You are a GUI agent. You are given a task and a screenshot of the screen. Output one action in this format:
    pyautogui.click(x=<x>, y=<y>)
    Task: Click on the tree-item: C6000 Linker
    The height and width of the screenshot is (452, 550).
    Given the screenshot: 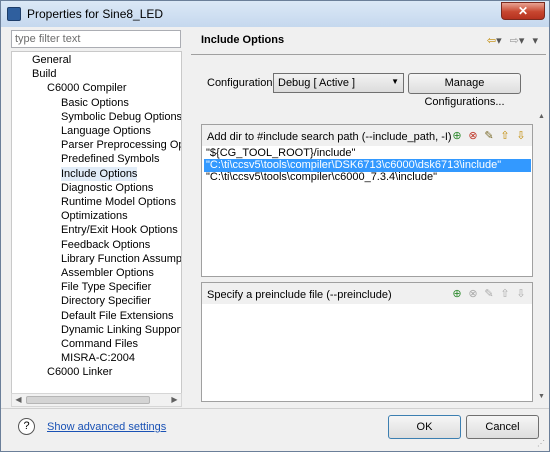 What is the action you would take?
    pyautogui.click(x=79, y=372)
    